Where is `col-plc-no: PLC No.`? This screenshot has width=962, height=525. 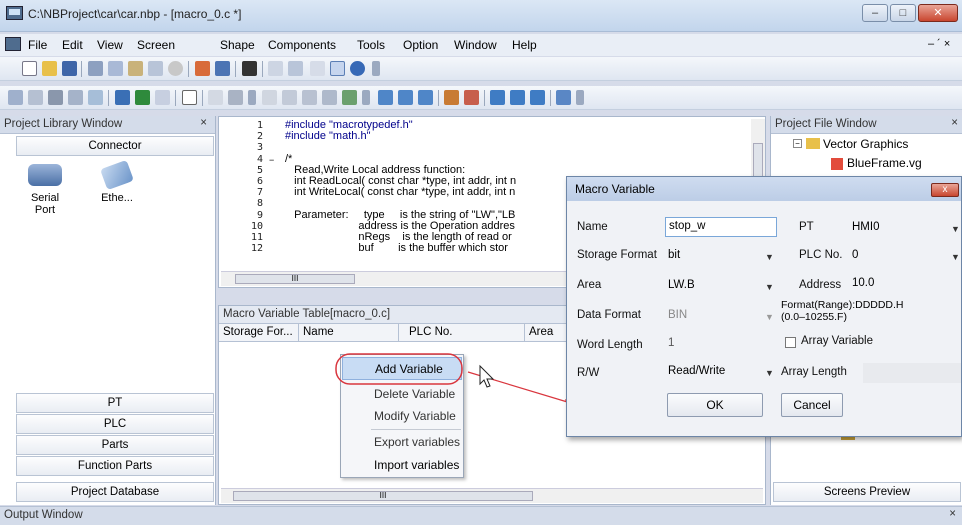
col-plc-no: PLC No. is located at coordinates (462, 333).